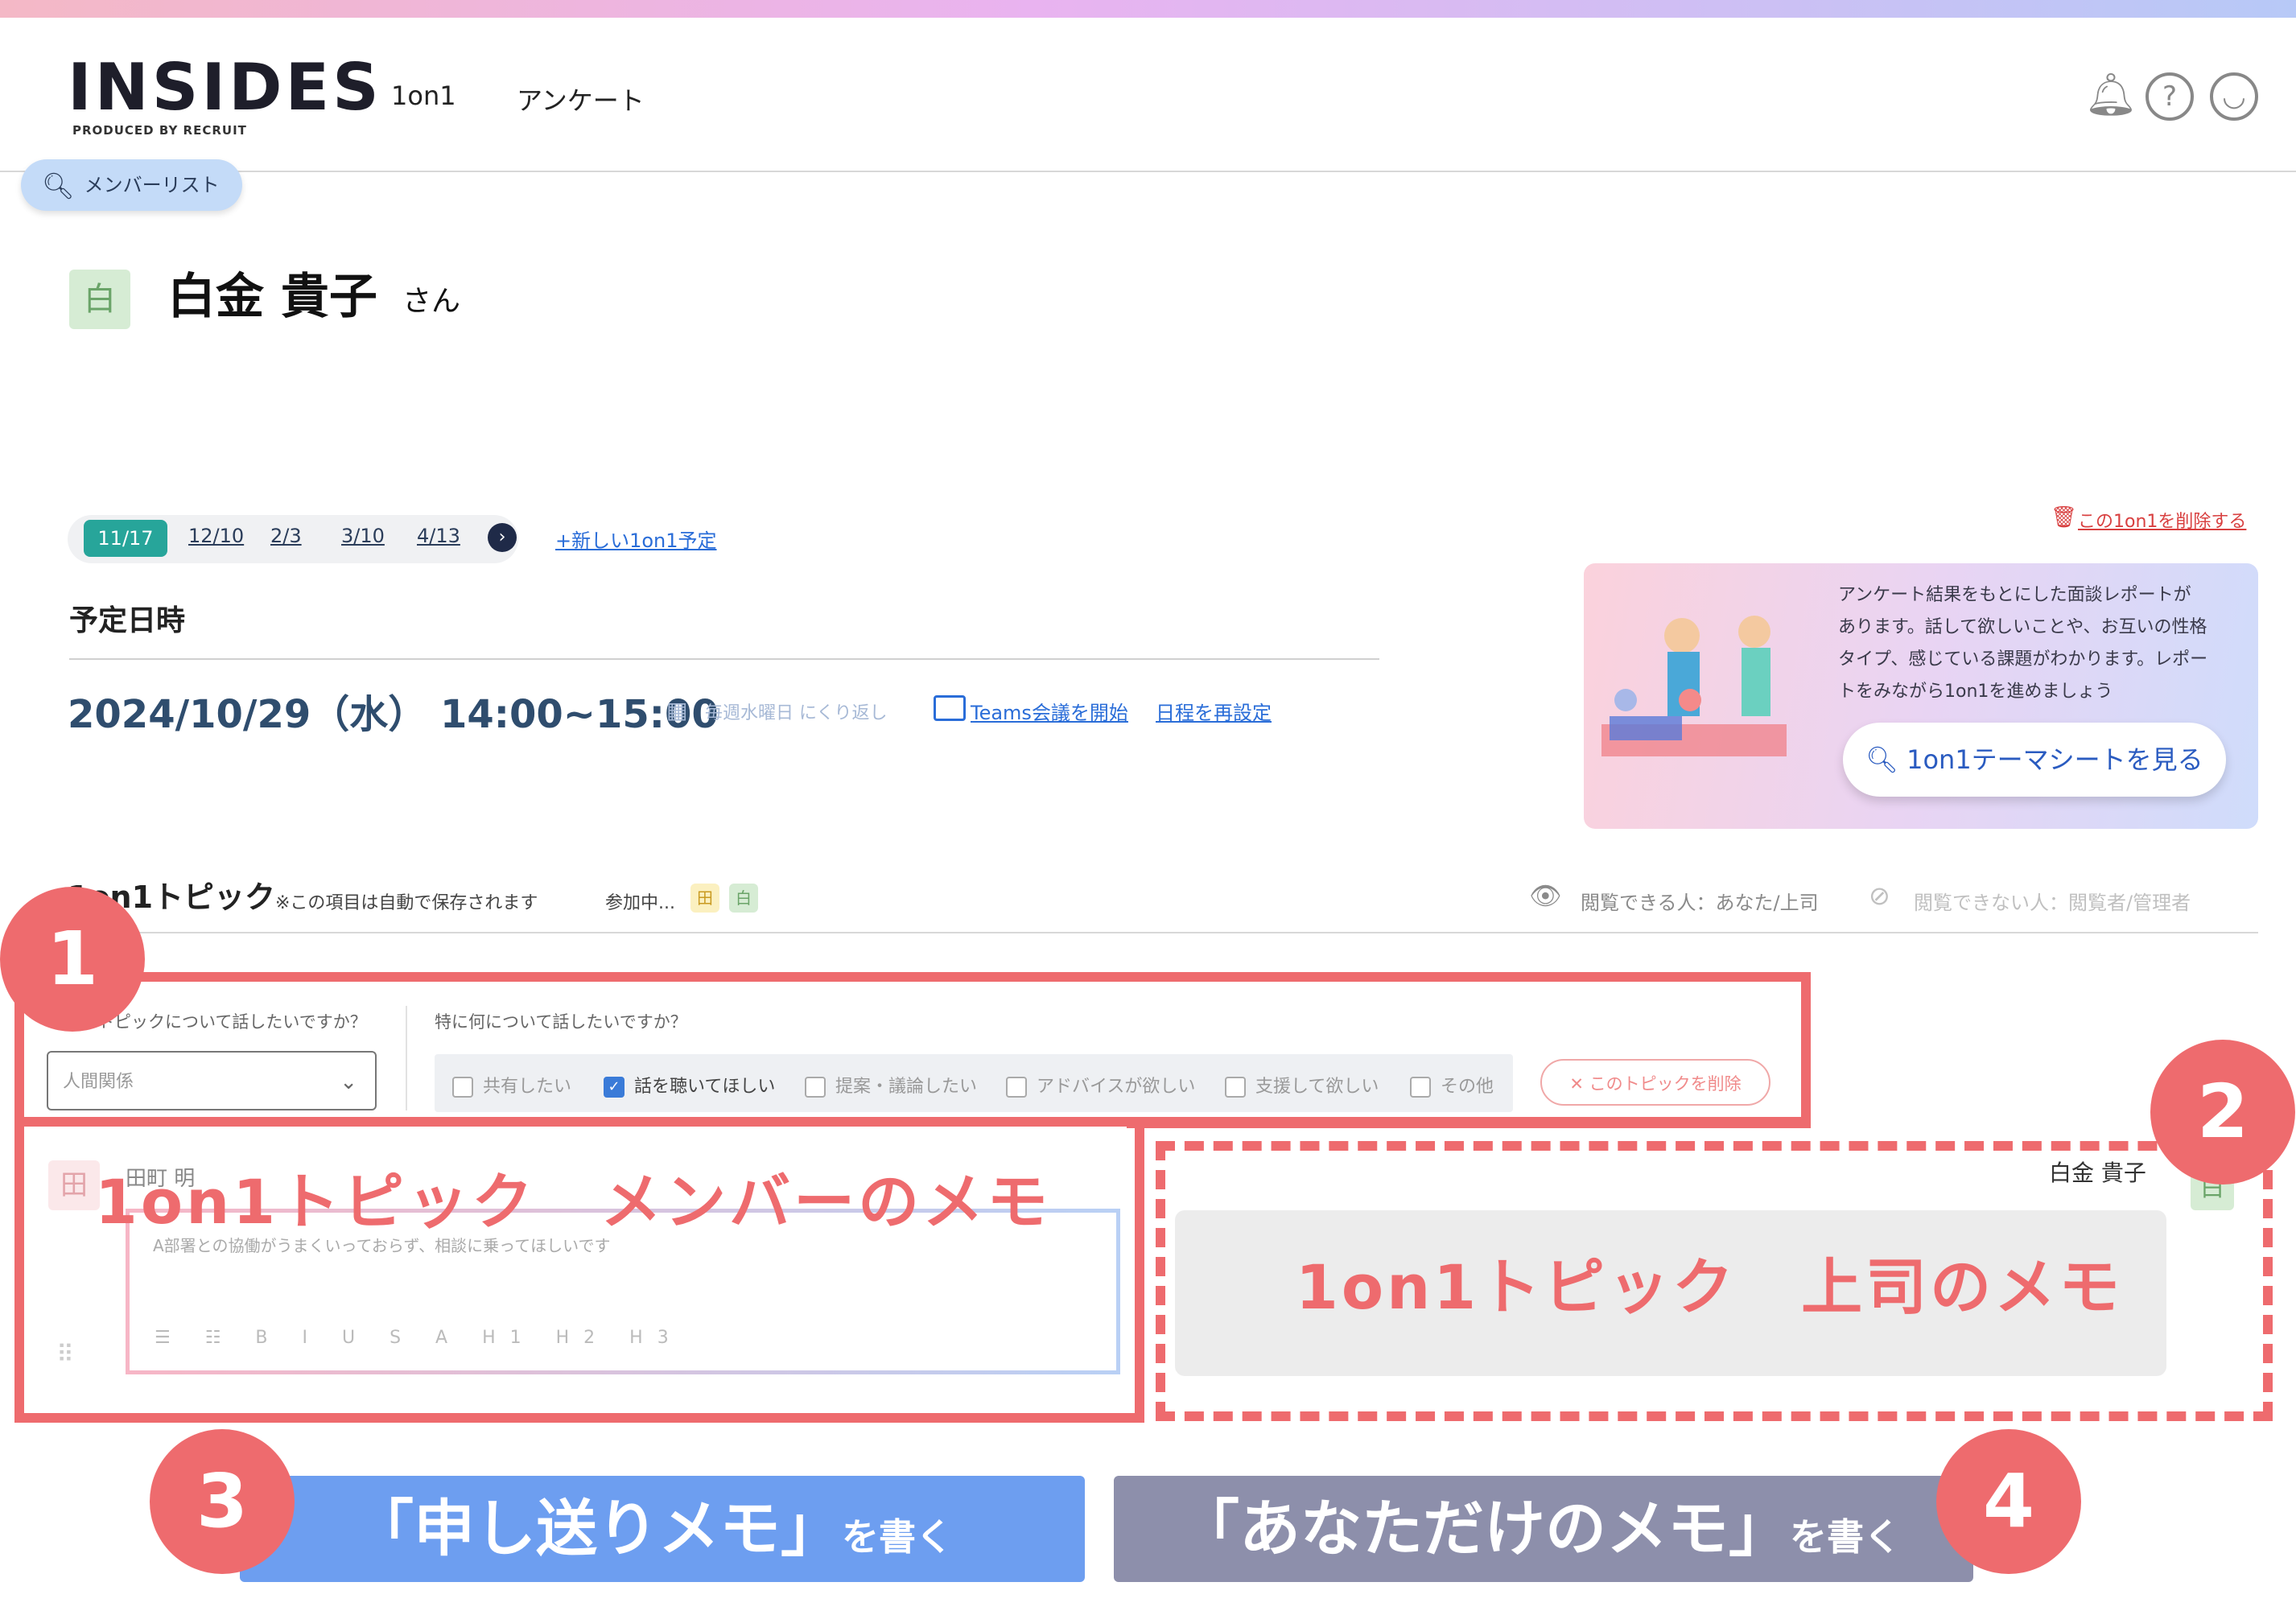  I want to click on handover-memo-button: 「申し送りメモ」を書く, so click(662, 1529).